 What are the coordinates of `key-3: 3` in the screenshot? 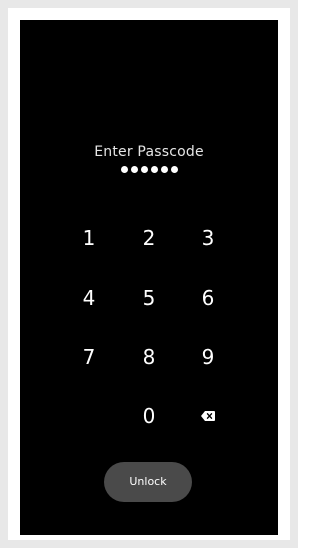 It's located at (208, 238).